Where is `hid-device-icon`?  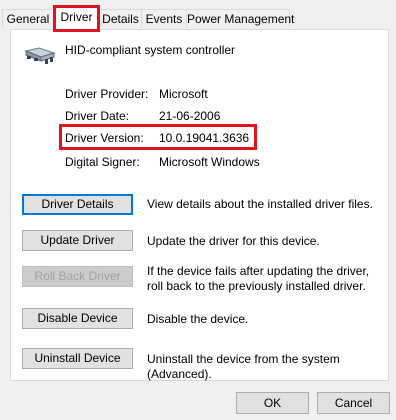
hid-device-icon is located at coordinates (40, 55).